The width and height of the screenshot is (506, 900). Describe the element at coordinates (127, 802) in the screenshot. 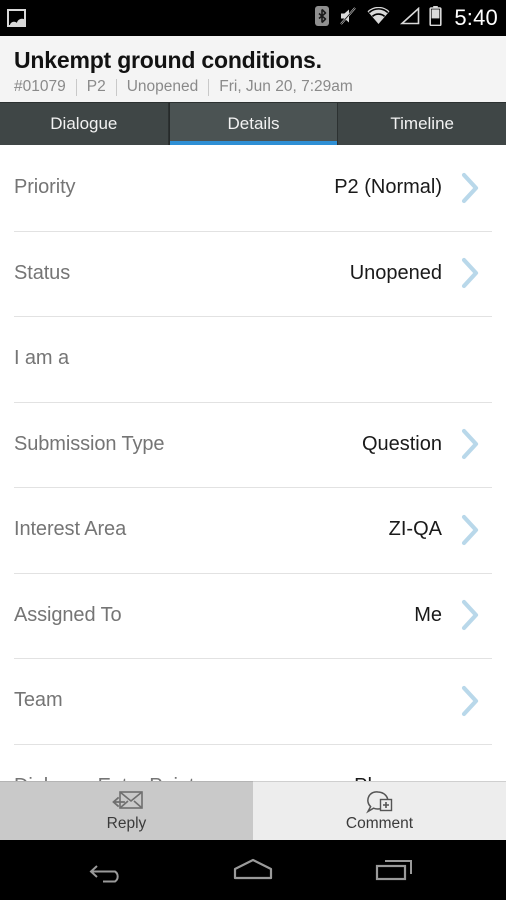

I see `reply-envelope-icon` at that location.